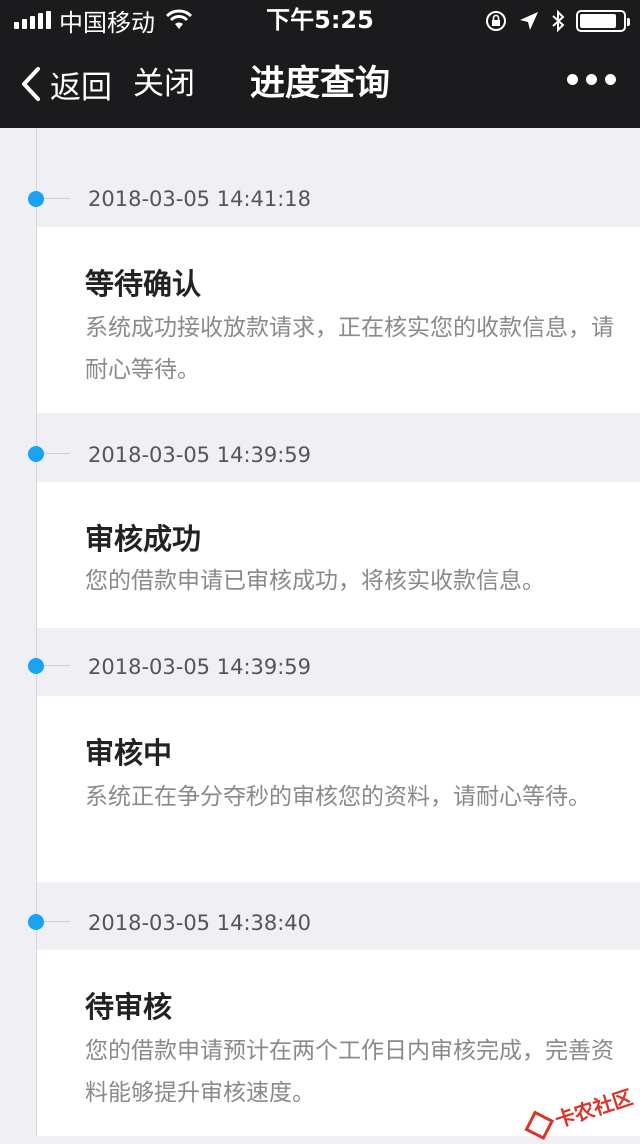 Image resolution: width=640 pixels, height=1144 pixels. Describe the element at coordinates (143, 539) in the screenshot. I see `entry-title: 审核成功` at that location.